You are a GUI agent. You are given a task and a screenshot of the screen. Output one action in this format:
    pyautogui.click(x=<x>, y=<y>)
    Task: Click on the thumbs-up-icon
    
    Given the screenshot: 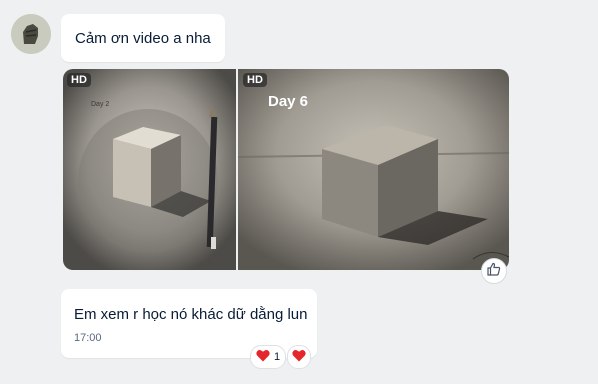 What is the action you would take?
    pyautogui.click(x=494, y=271)
    